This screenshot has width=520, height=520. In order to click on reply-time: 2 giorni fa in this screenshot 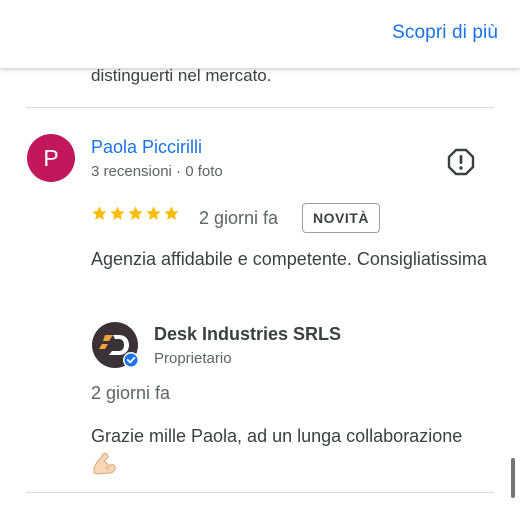, I will do `click(131, 393)`.